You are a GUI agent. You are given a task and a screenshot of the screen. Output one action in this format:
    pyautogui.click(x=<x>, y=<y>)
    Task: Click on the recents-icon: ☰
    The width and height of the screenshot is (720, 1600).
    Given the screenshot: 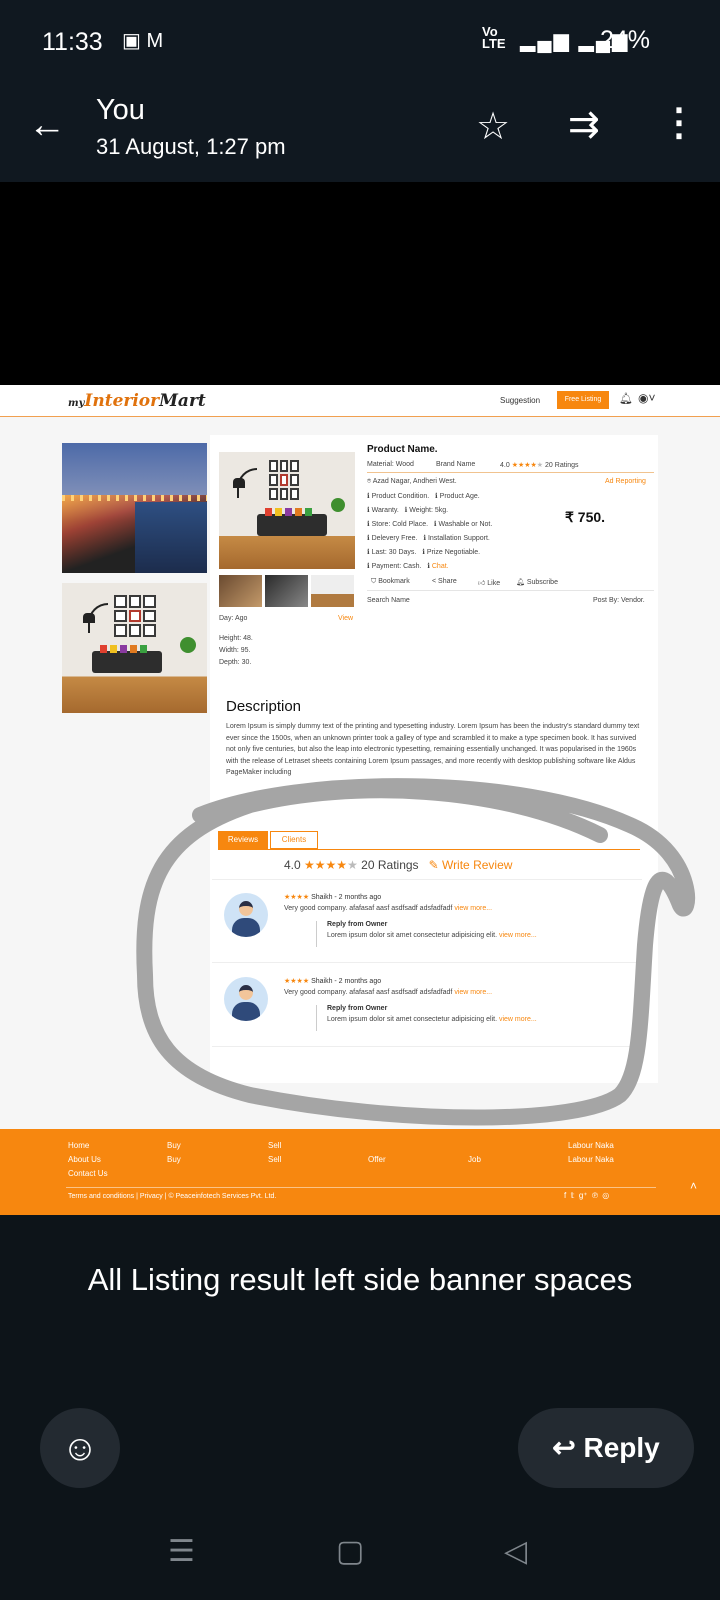 What is the action you would take?
    pyautogui.click(x=181, y=1551)
    